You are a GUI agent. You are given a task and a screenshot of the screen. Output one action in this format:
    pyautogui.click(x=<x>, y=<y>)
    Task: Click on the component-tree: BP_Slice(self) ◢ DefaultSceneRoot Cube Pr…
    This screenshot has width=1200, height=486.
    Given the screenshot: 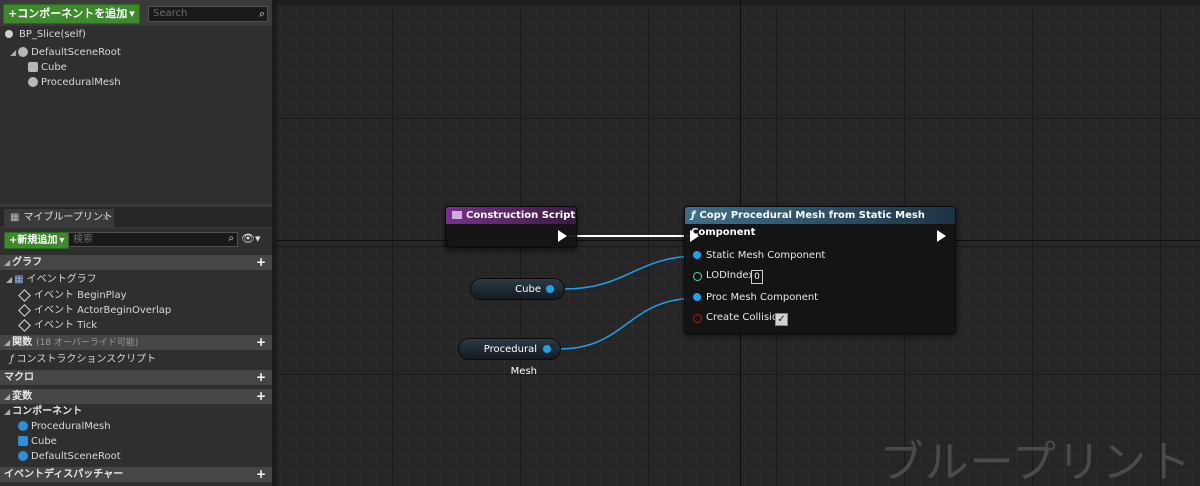 What is the action you would take?
    pyautogui.click(x=136, y=115)
    